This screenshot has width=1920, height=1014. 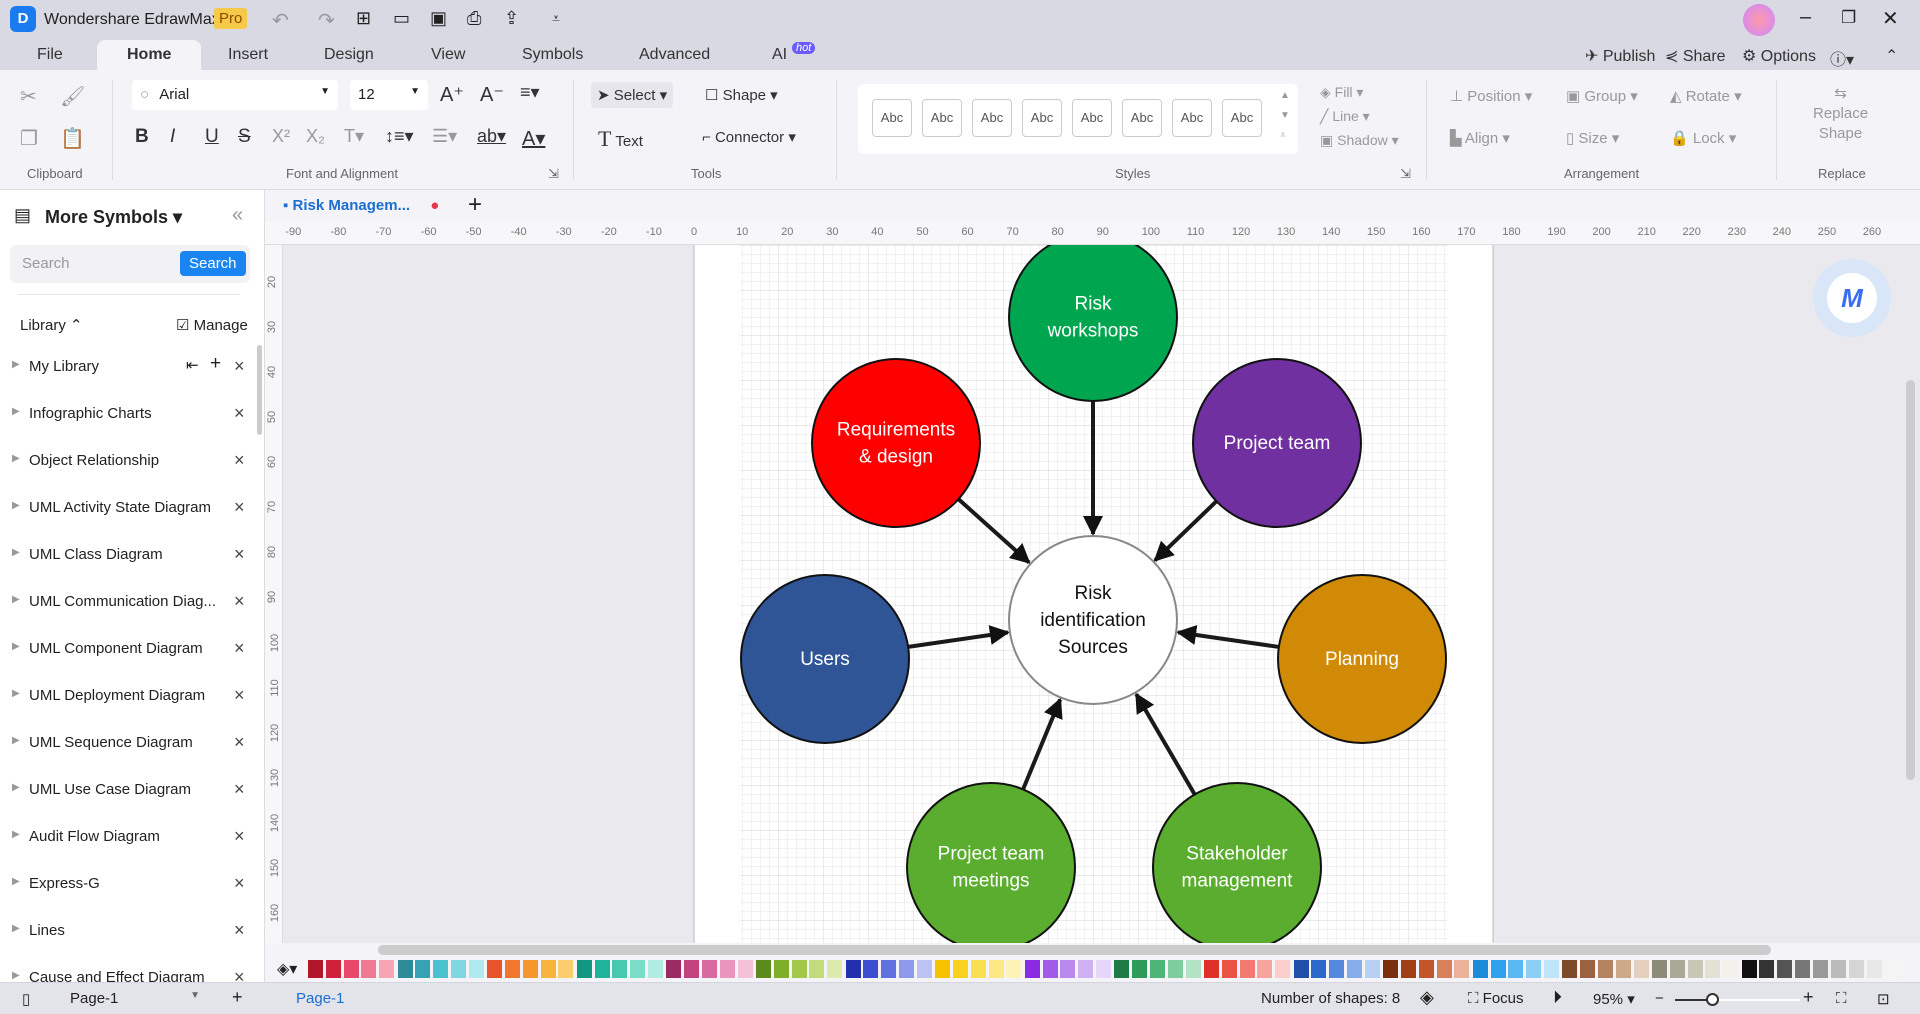 I want to click on sidebar-scrollbar, so click(x=259, y=390).